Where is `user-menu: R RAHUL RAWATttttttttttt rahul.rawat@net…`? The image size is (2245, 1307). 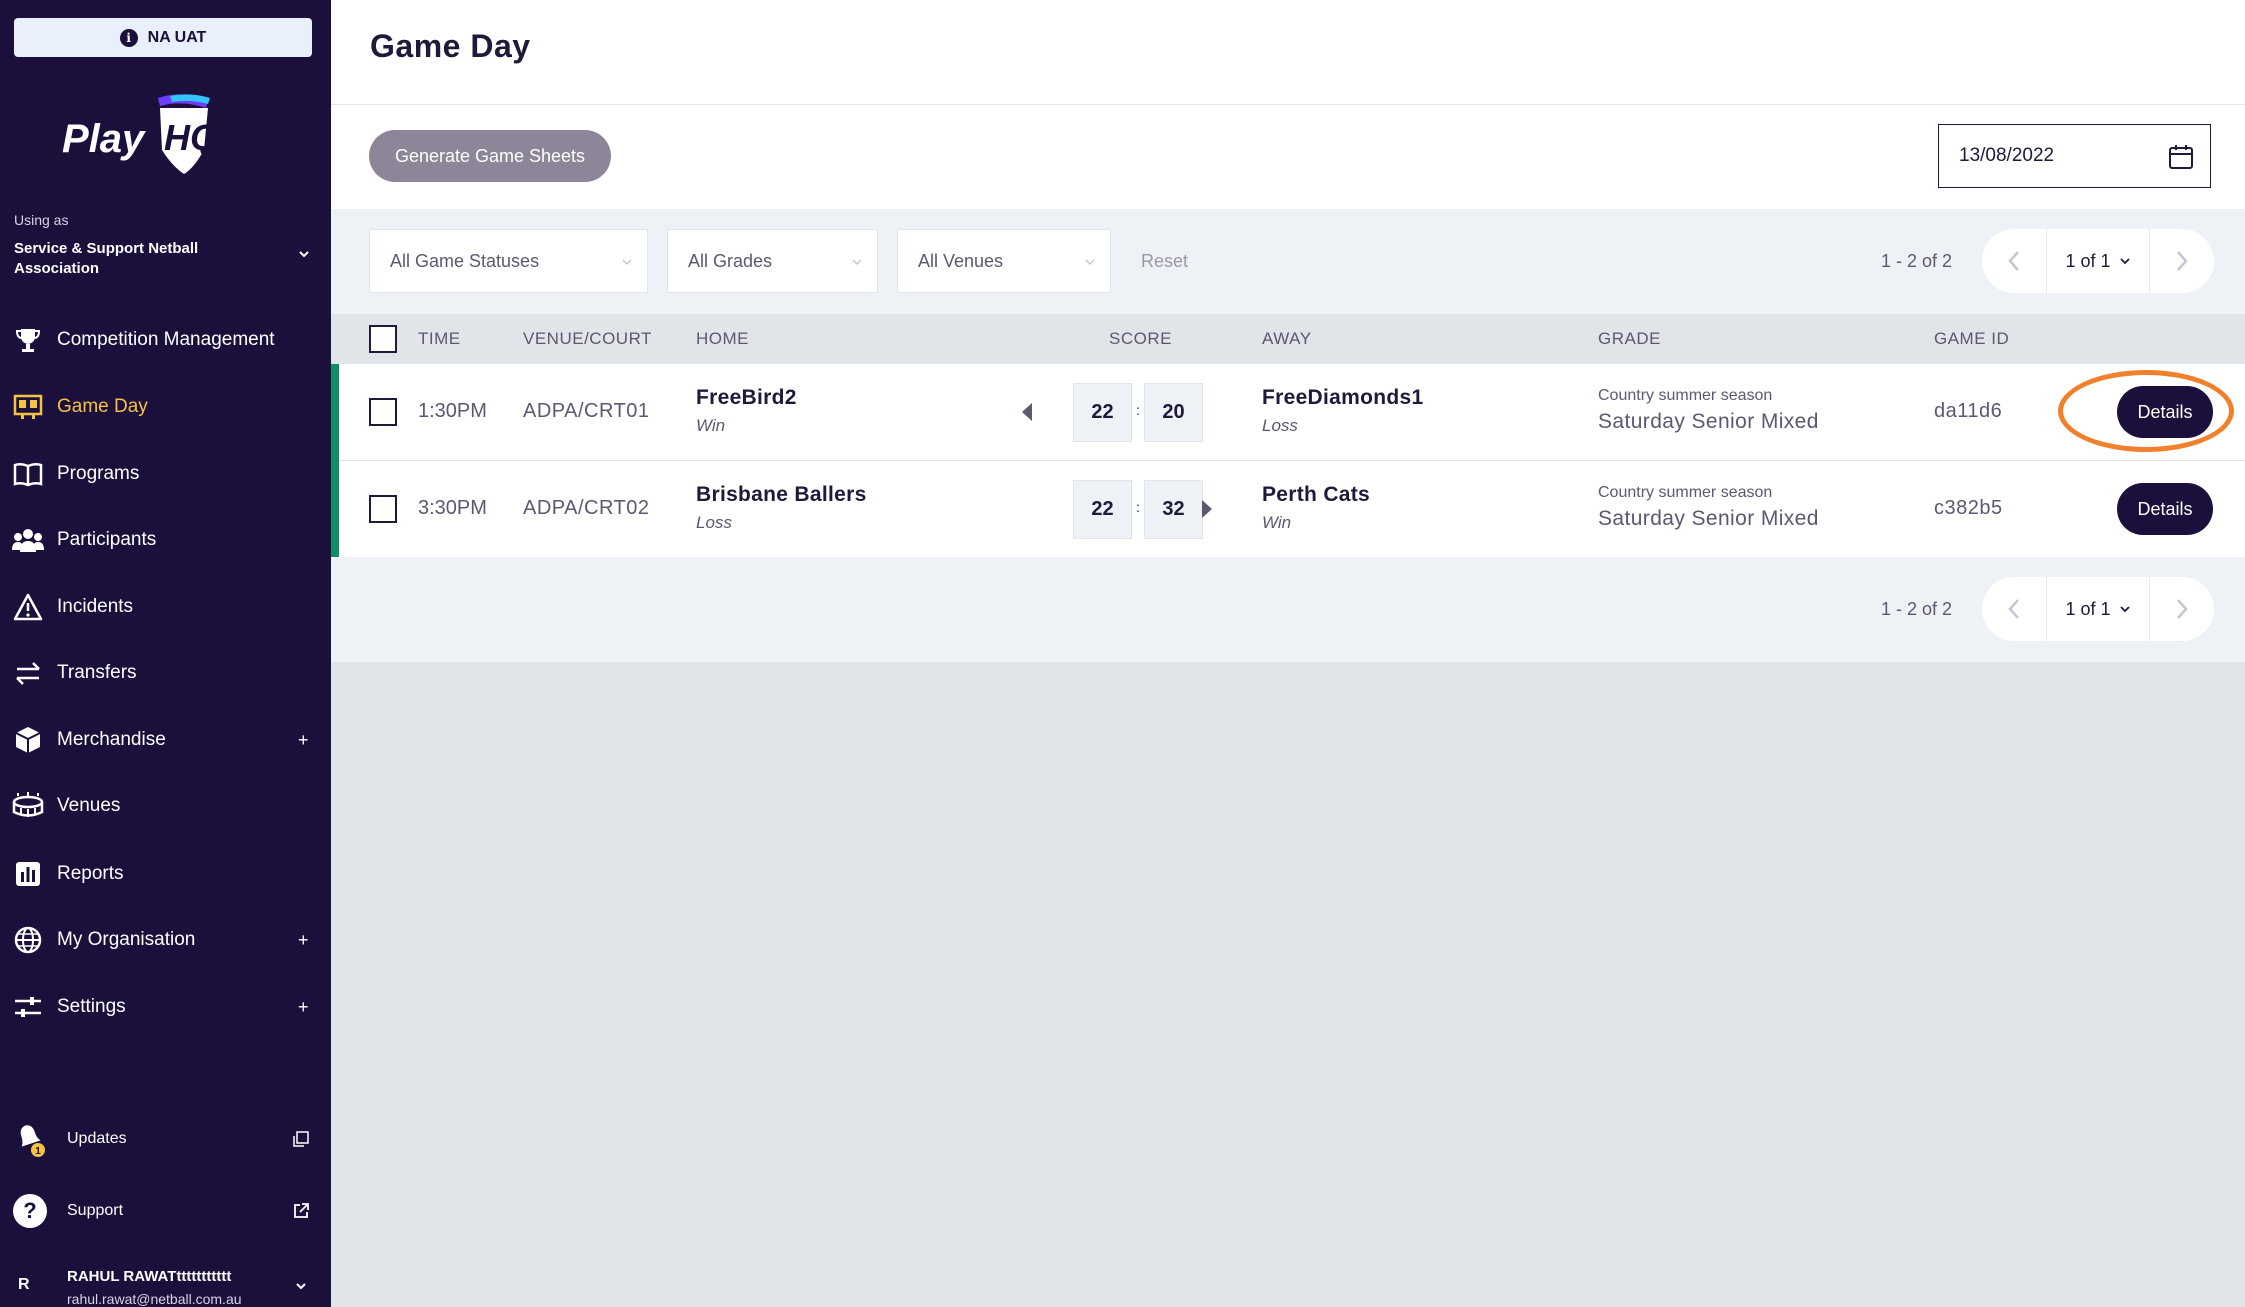 user-menu: R RAHUL RAWATttttttttttt rahul.rawat@net… is located at coordinates (165, 1282).